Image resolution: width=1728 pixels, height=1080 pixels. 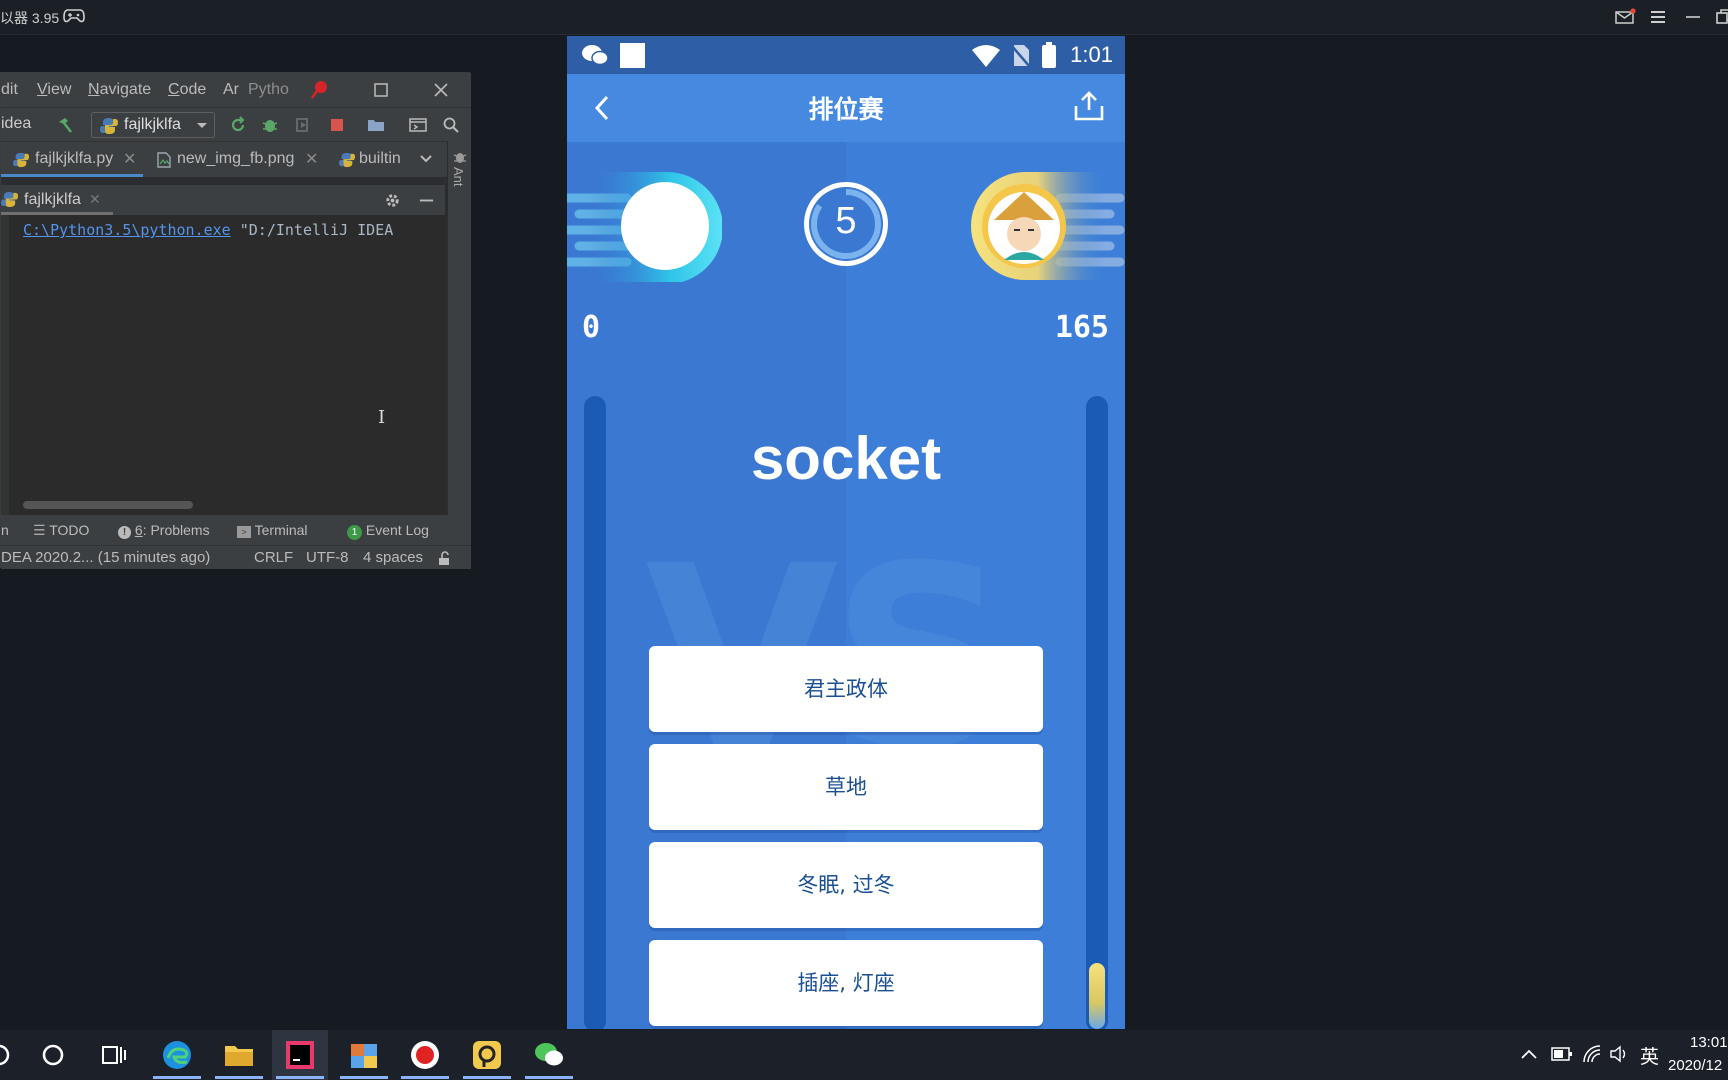 What do you see at coordinates (1709, 1042) in the screenshot?
I see `clock-time: 13:01` at bounding box center [1709, 1042].